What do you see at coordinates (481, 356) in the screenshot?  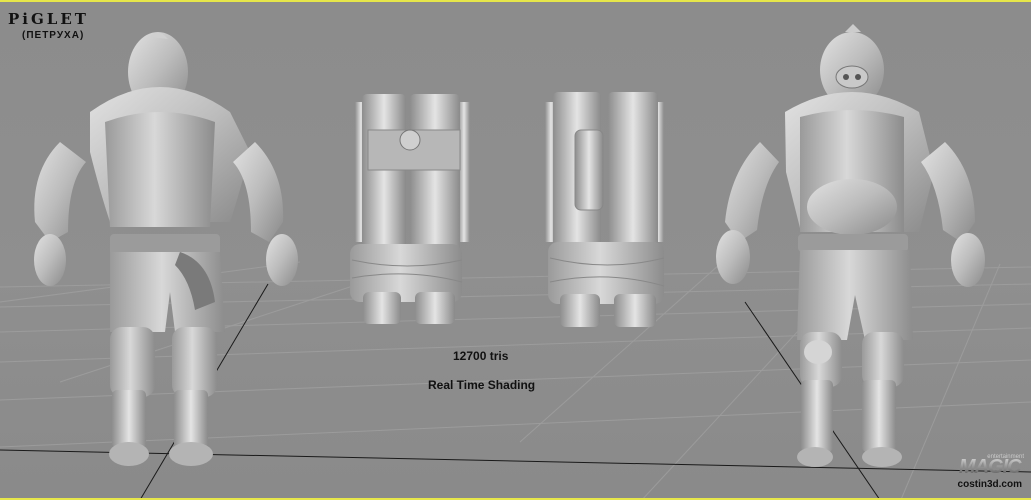 I see `triangle-count: 12700 tris` at bounding box center [481, 356].